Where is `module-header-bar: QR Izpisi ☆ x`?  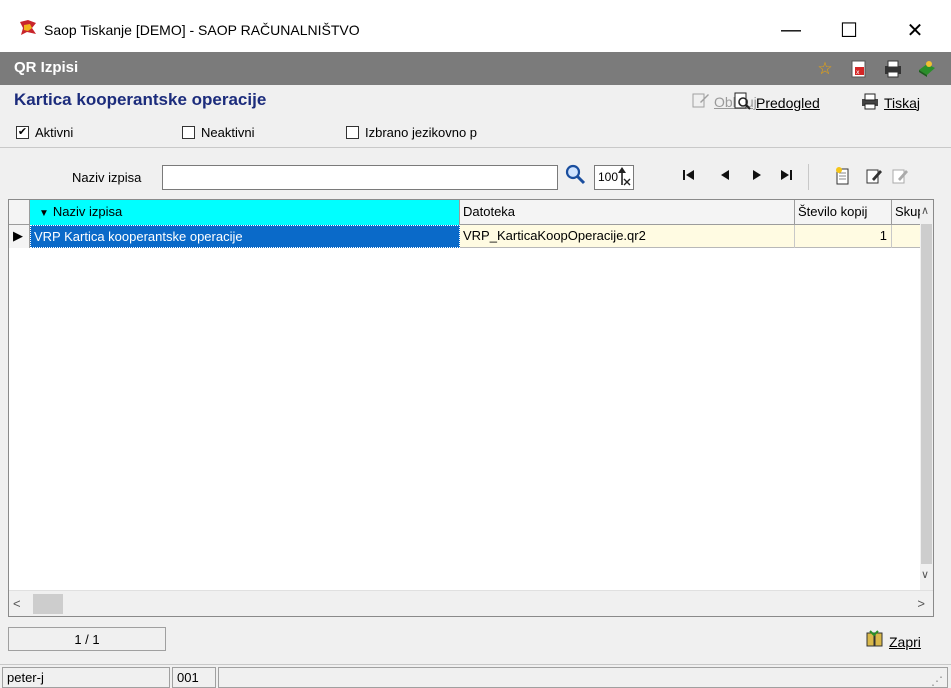
module-header-bar: QR Izpisi ☆ x is located at coordinates (475, 66).